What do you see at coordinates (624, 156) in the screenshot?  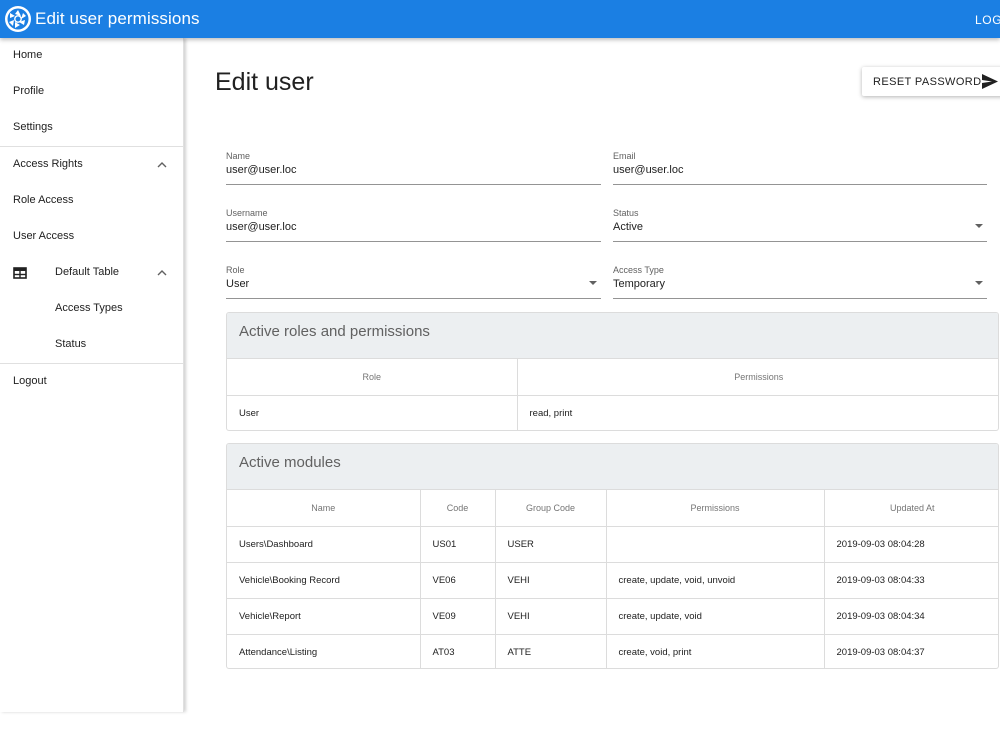 I see `email-label: Email` at bounding box center [624, 156].